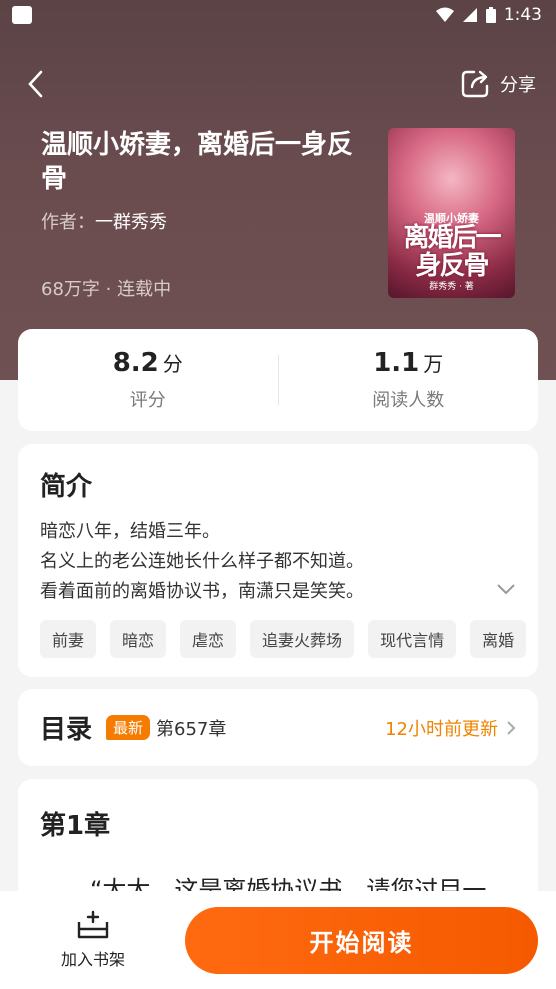 This screenshot has width=556, height=989. I want to click on intro-line: 名义上的老公连她长什么样子都不知道。, so click(202, 561).